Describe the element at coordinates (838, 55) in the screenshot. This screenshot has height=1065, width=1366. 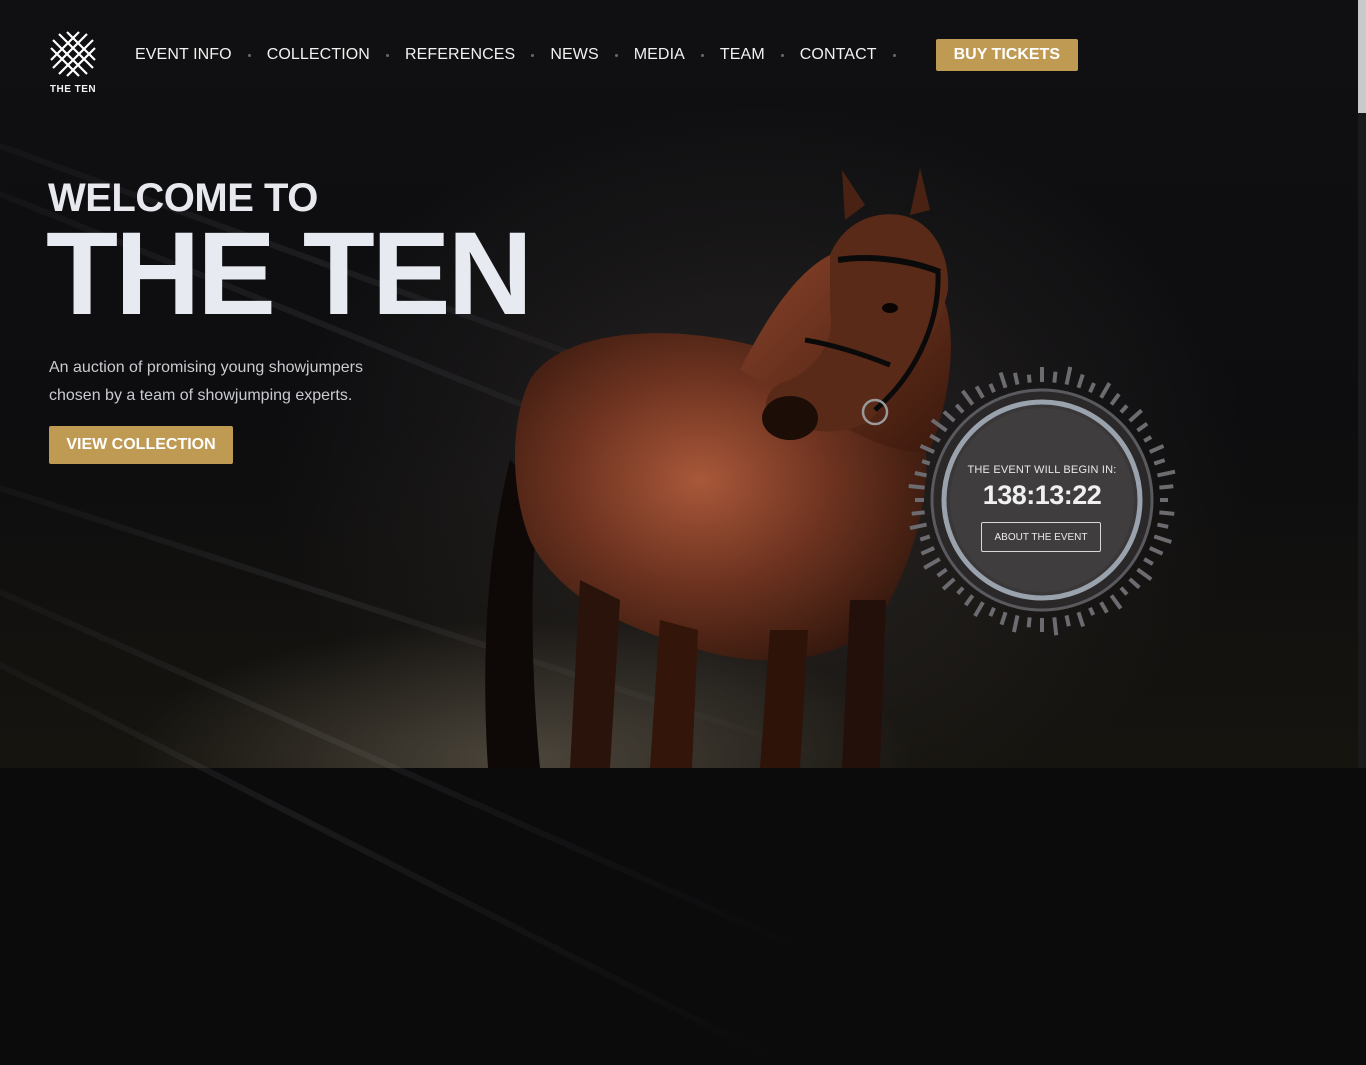
I see `nav-item-contact: CONTACT` at that location.